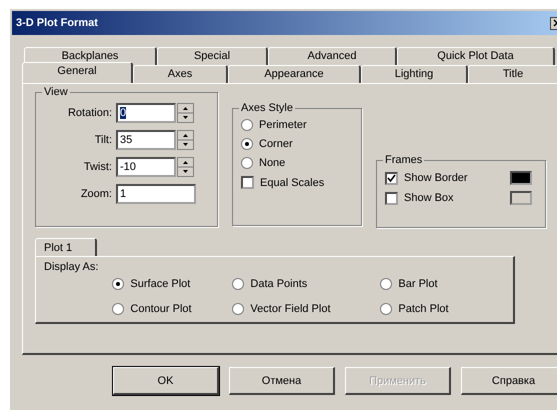 The width and height of the screenshot is (557, 410). Describe the element at coordinates (509, 381) in the screenshot. I see `dialog-button: Справка` at that location.